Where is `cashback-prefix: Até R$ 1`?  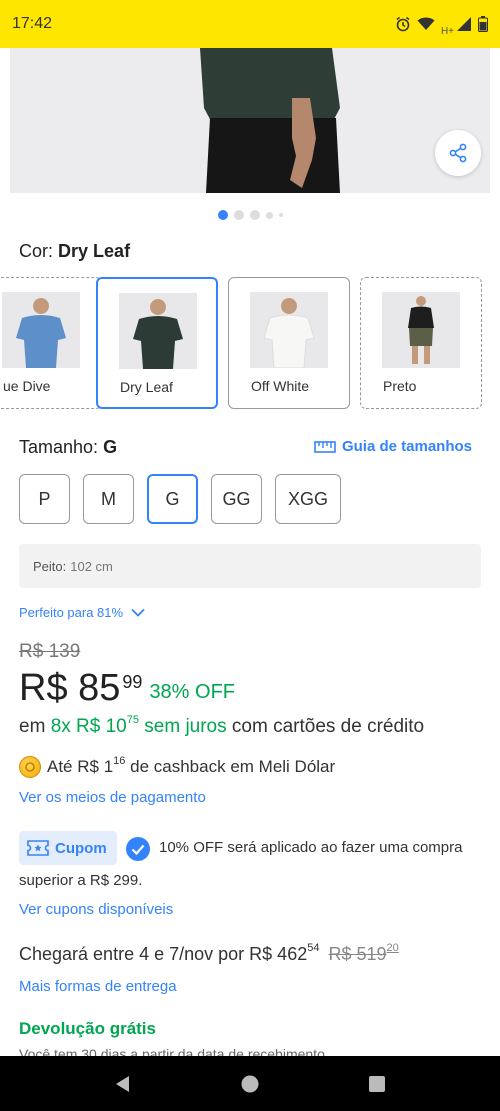
cashback-prefix: Até R$ 1 is located at coordinates (80, 766).